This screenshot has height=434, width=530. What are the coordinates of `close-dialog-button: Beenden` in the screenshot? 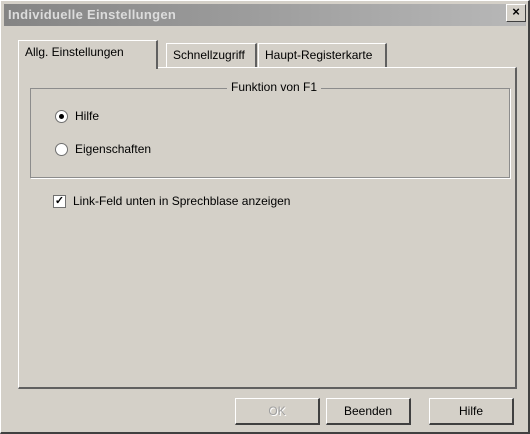 It's located at (368, 411).